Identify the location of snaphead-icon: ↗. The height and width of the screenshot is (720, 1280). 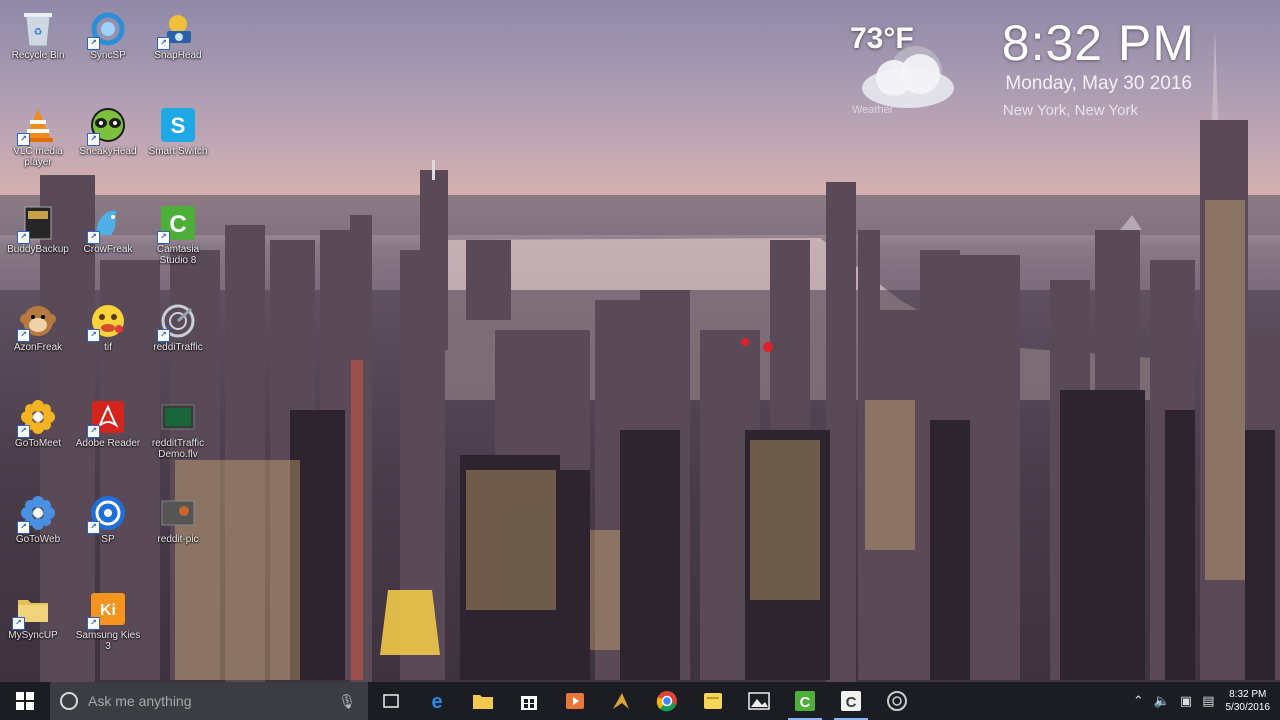
(177, 30).